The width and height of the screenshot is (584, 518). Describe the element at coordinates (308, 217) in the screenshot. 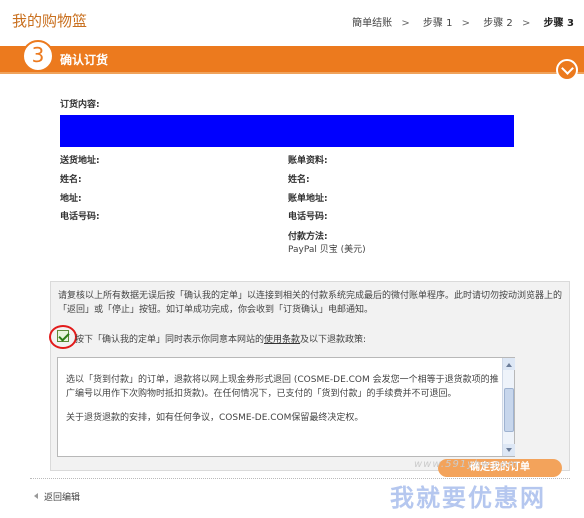

I see `billing-phone-label: 电话号码:` at that location.